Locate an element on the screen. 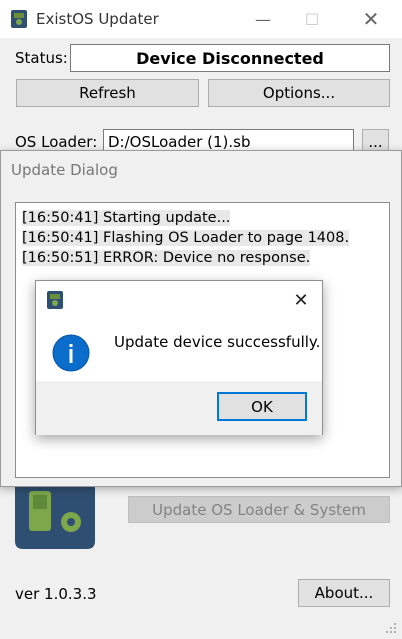 The height and width of the screenshot is (639, 402). ok-button: OK is located at coordinates (262, 406).